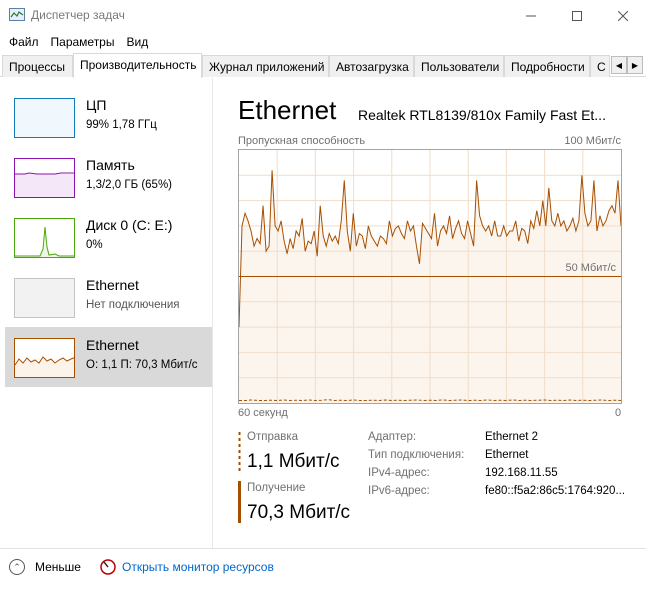  I want to click on maximize-button, so click(577, 15).